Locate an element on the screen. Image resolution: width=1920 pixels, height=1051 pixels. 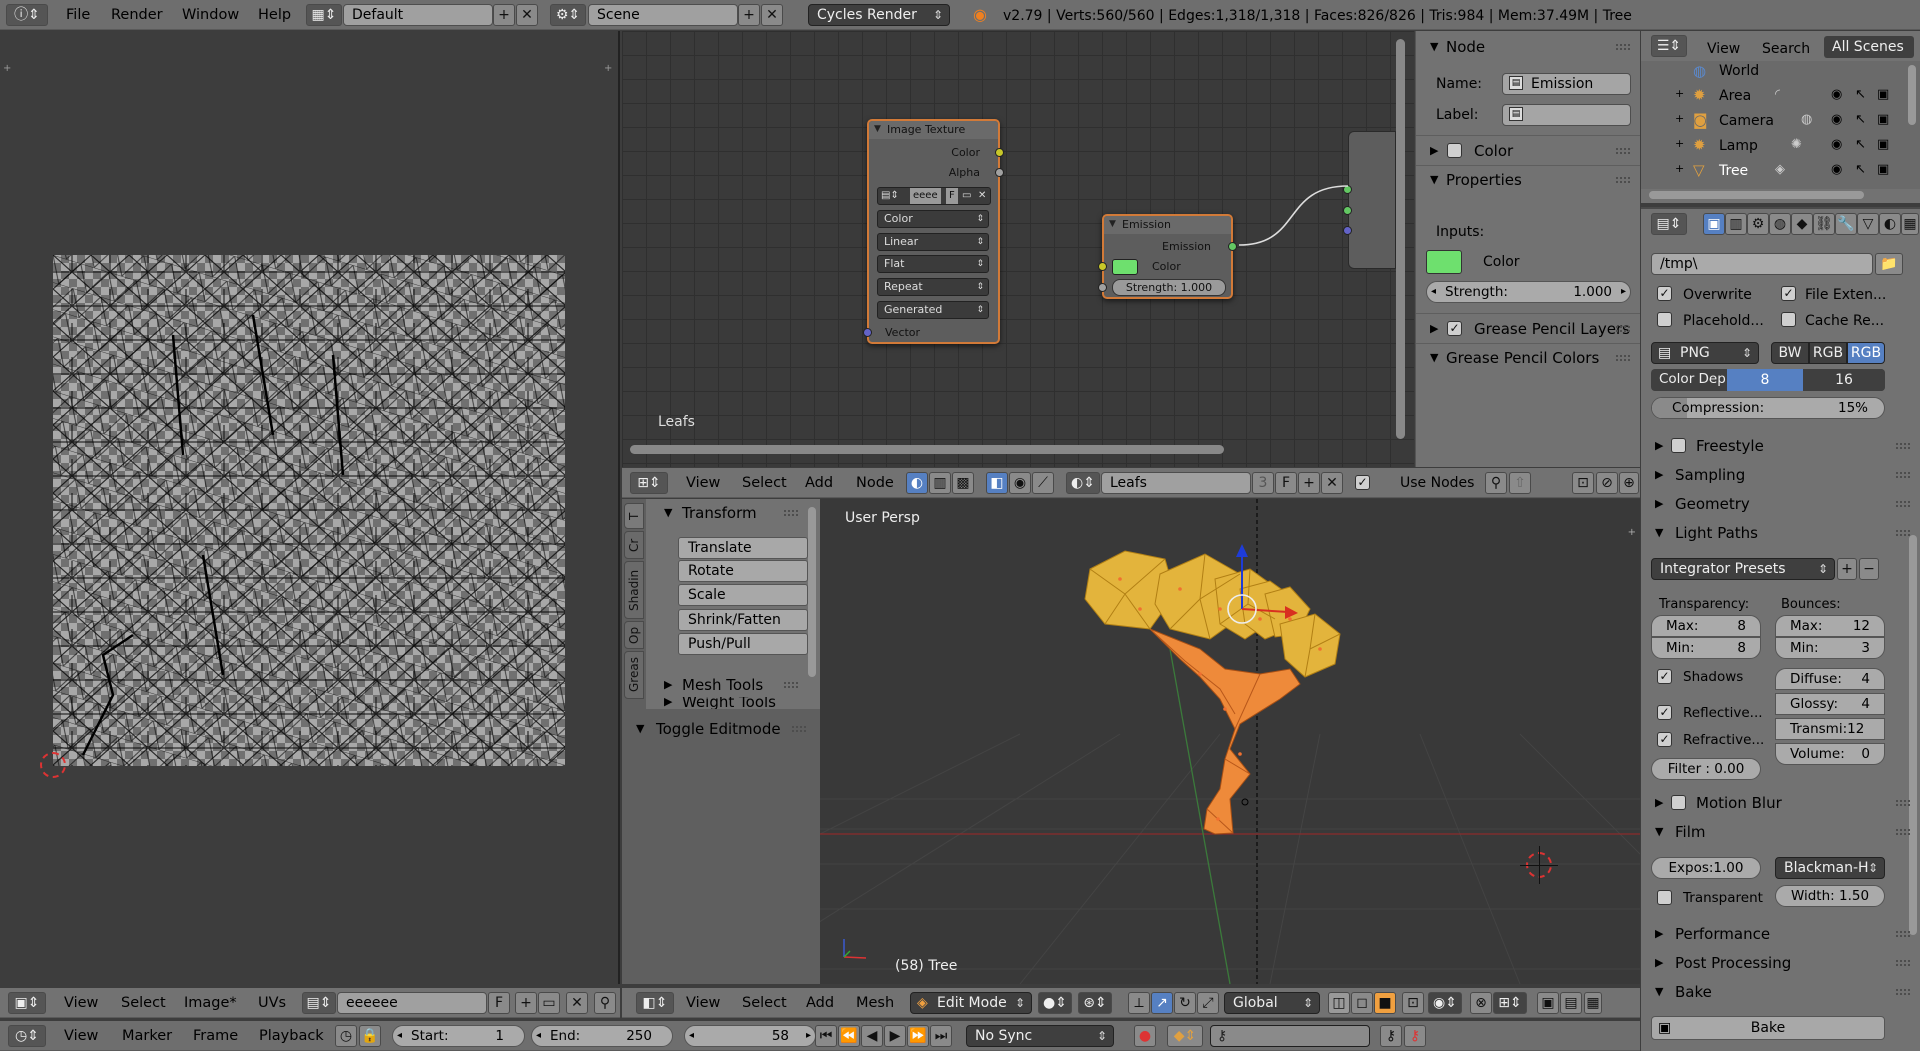
copy-paste-icon: ⊕ is located at coordinates (1629, 483).